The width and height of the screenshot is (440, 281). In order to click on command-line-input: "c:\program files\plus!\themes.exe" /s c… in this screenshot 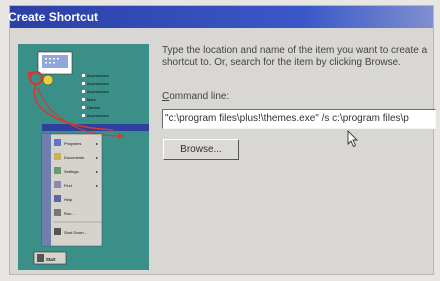, I will do `click(299, 119)`.